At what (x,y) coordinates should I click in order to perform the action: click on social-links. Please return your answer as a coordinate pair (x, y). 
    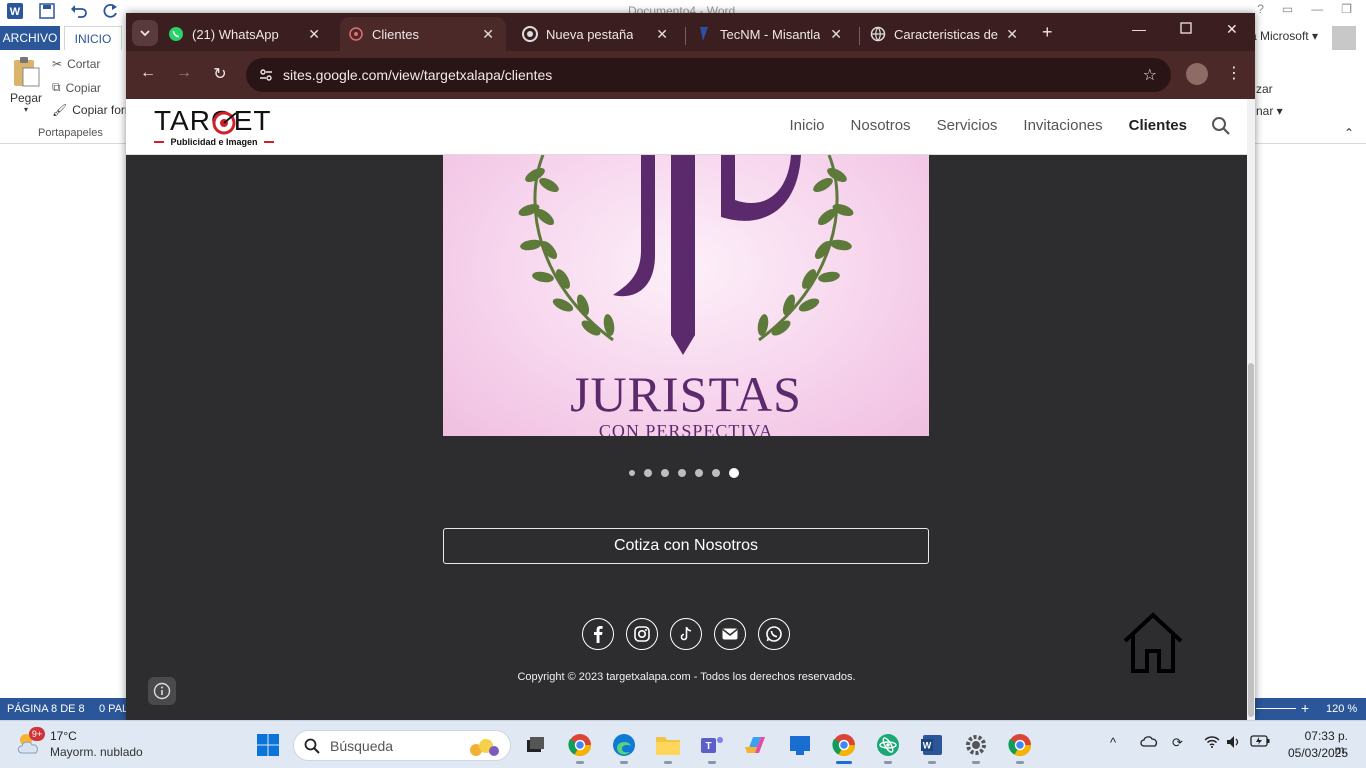
    Looking at the image, I should click on (686, 634).